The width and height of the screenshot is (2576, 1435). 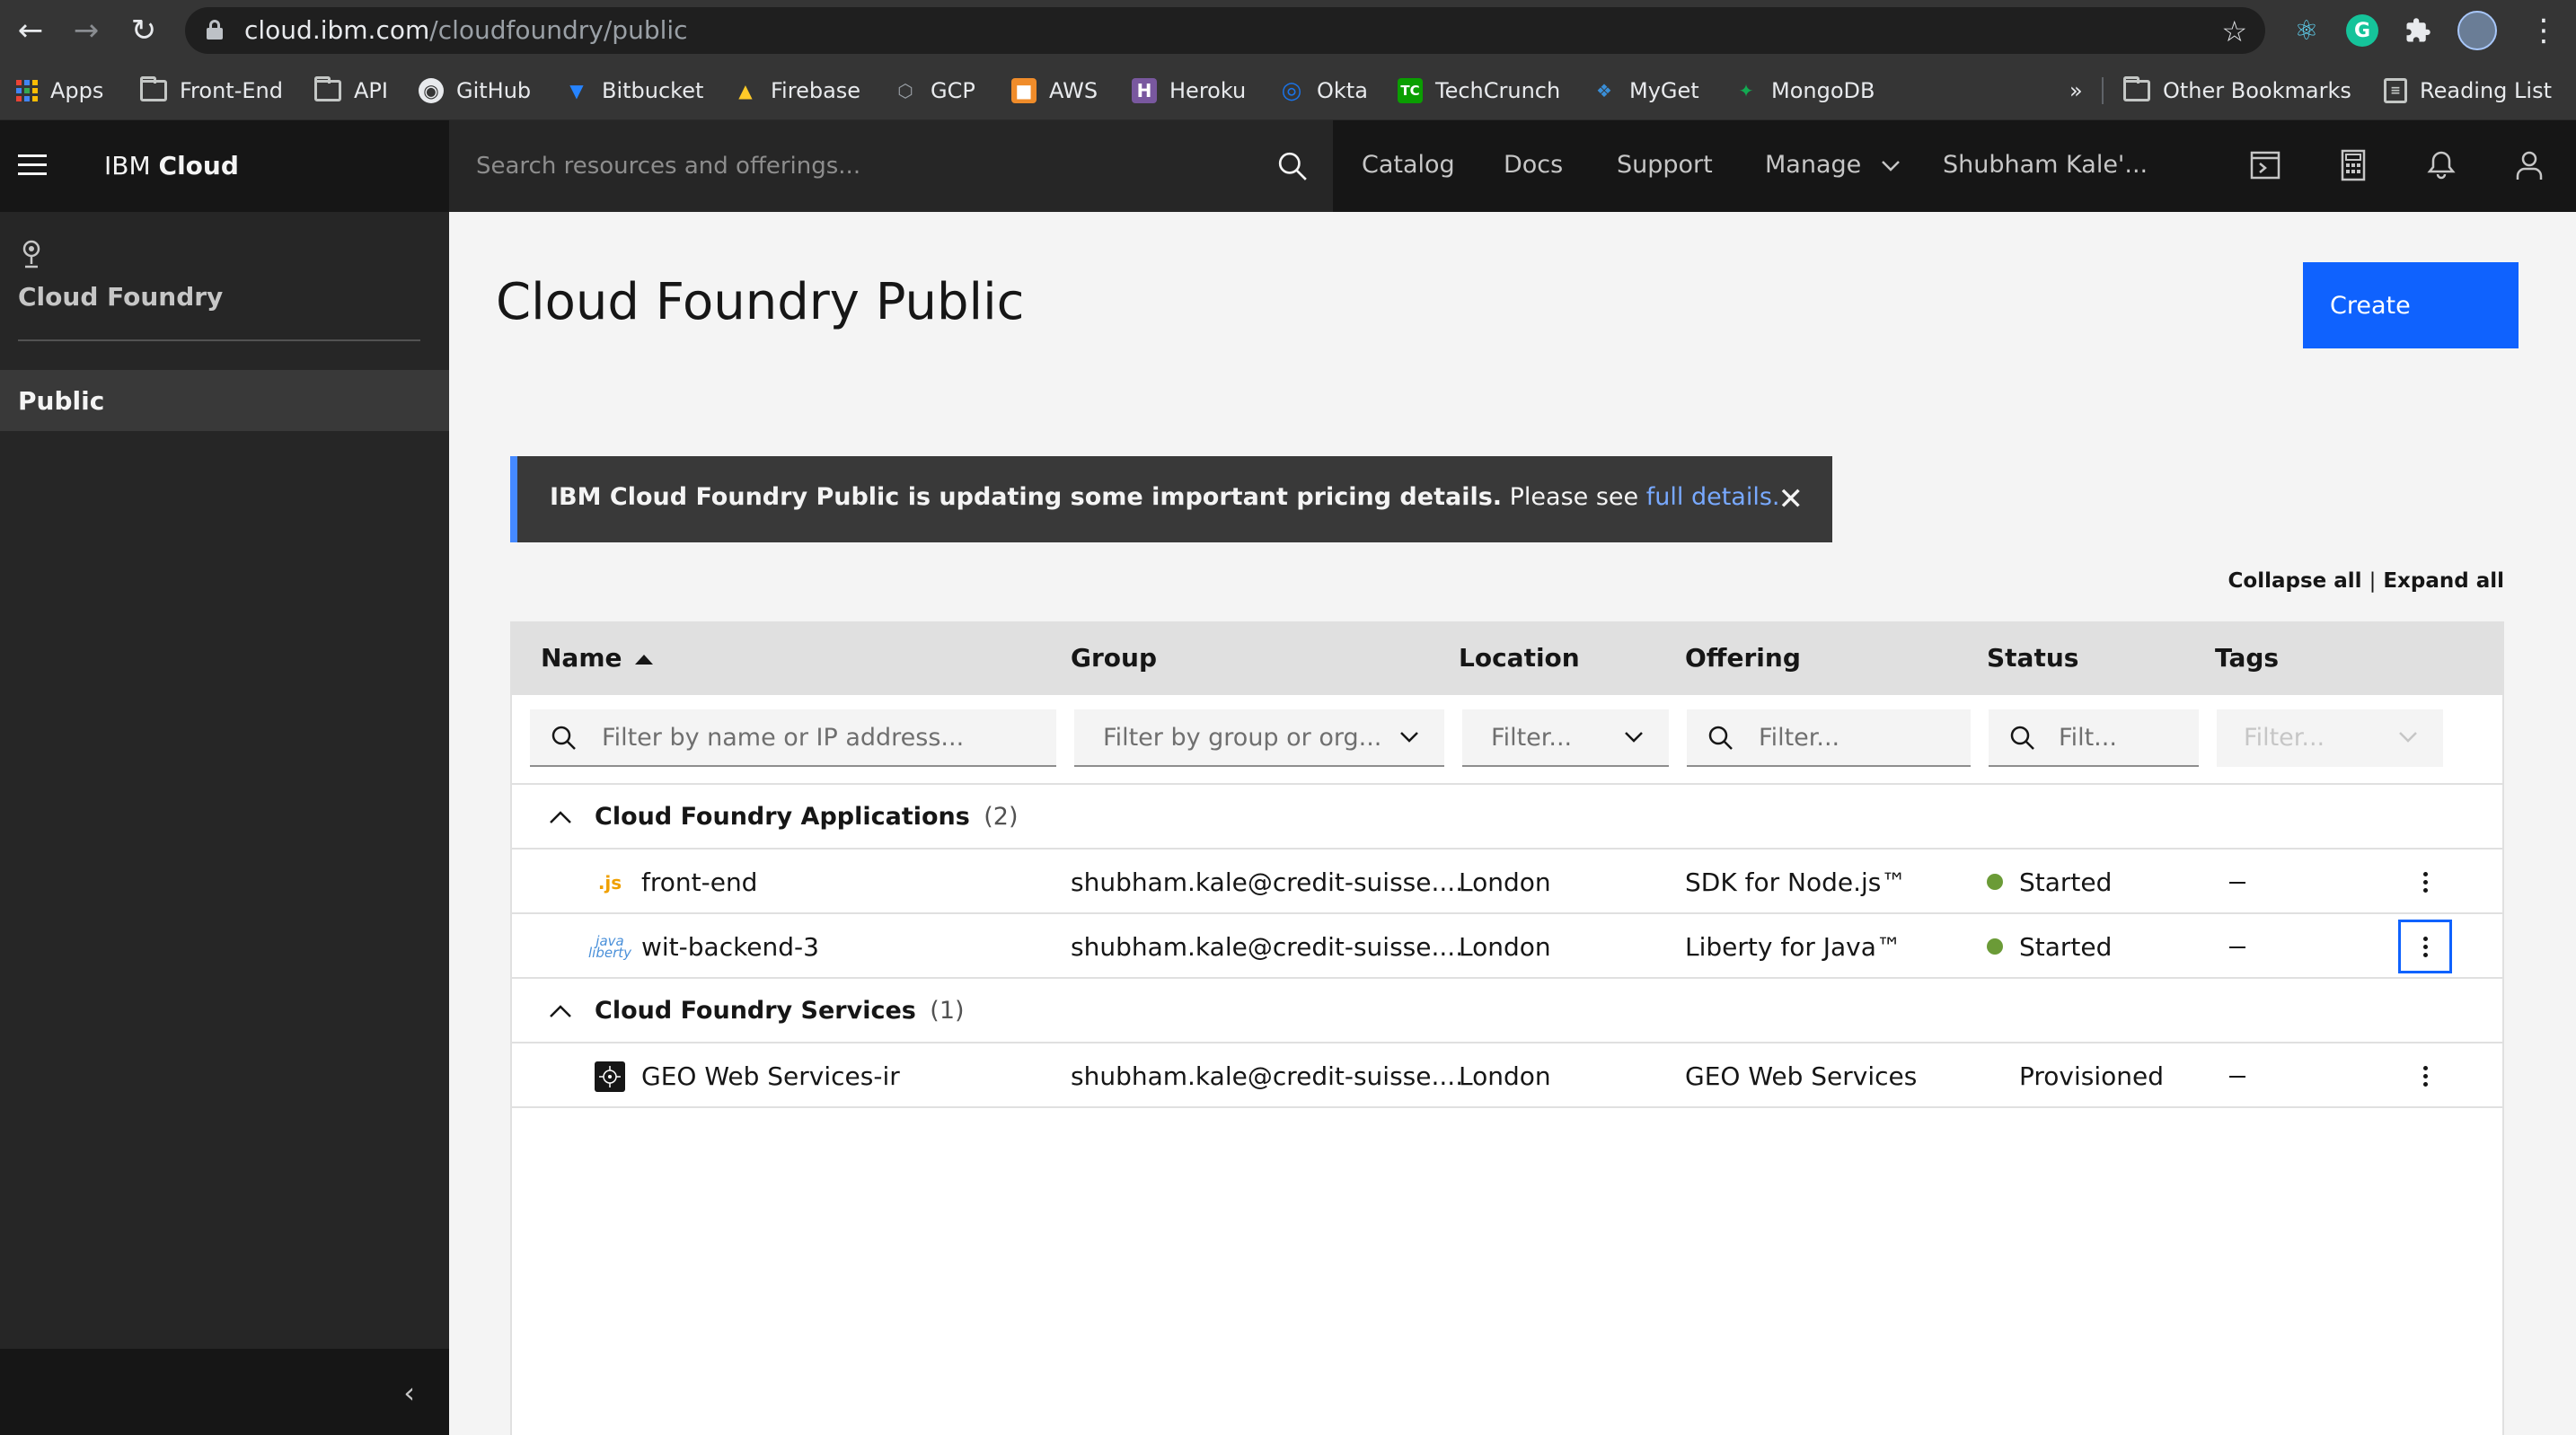 What do you see at coordinates (2295, 581) in the screenshot?
I see `collapse-all-link: Collapse all` at bounding box center [2295, 581].